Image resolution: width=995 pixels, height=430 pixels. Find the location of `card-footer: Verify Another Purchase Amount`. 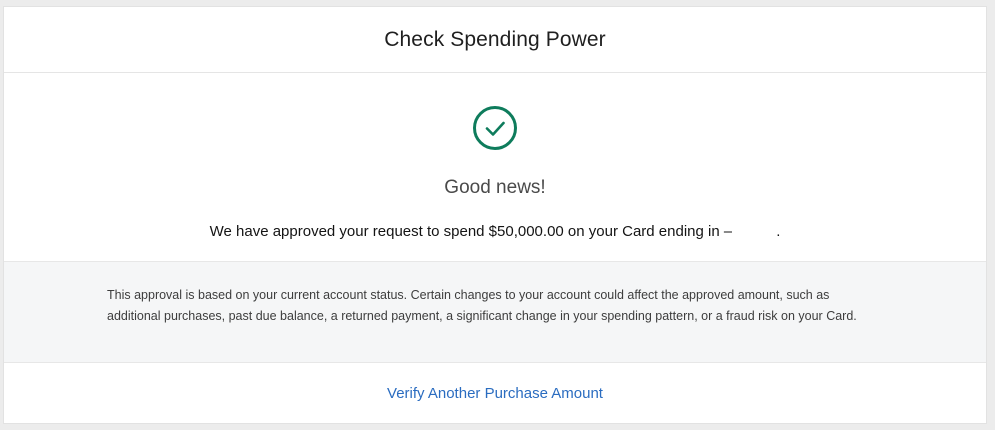

card-footer: Verify Another Purchase Amount is located at coordinates (495, 393).